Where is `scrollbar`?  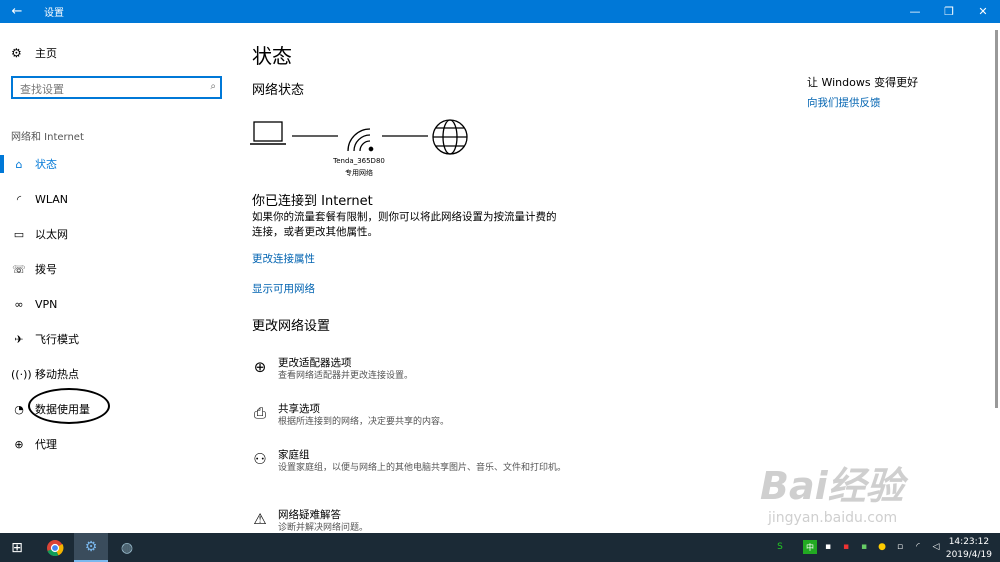
scrollbar is located at coordinates (996, 219).